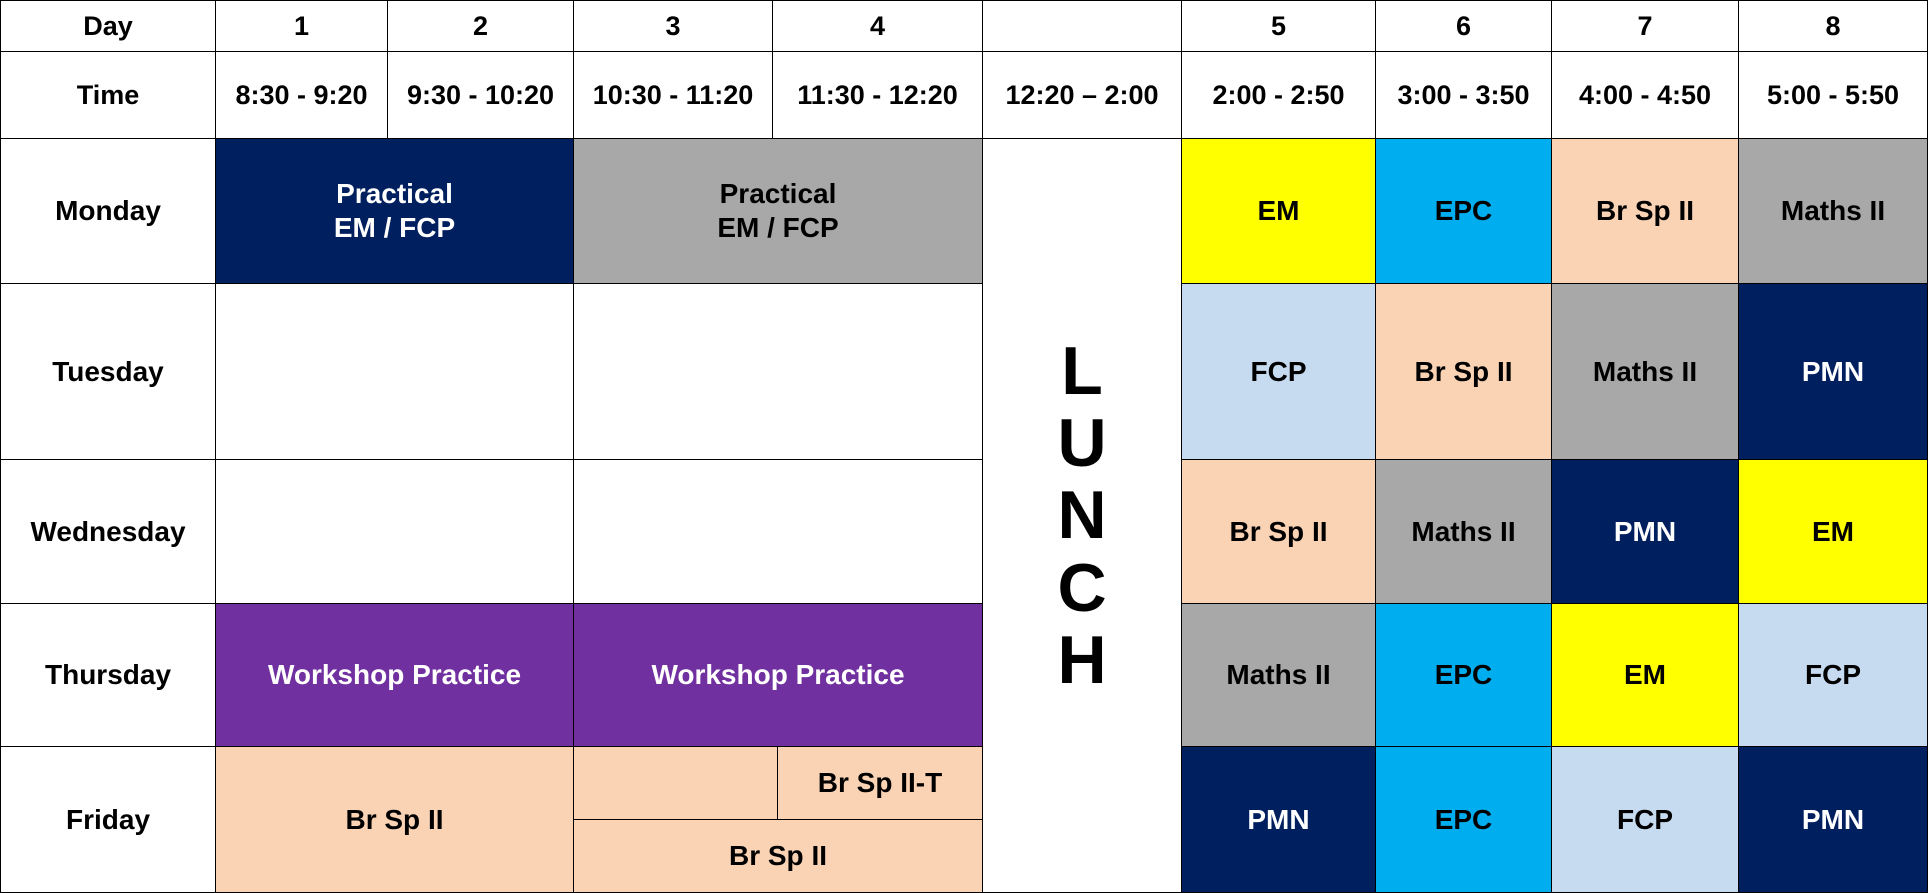 This screenshot has width=1928, height=893. What do you see at coordinates (1645, 371) in the screenshot?
I see `tuesday-p7: Maths II` at bounding box center [1645, 371].